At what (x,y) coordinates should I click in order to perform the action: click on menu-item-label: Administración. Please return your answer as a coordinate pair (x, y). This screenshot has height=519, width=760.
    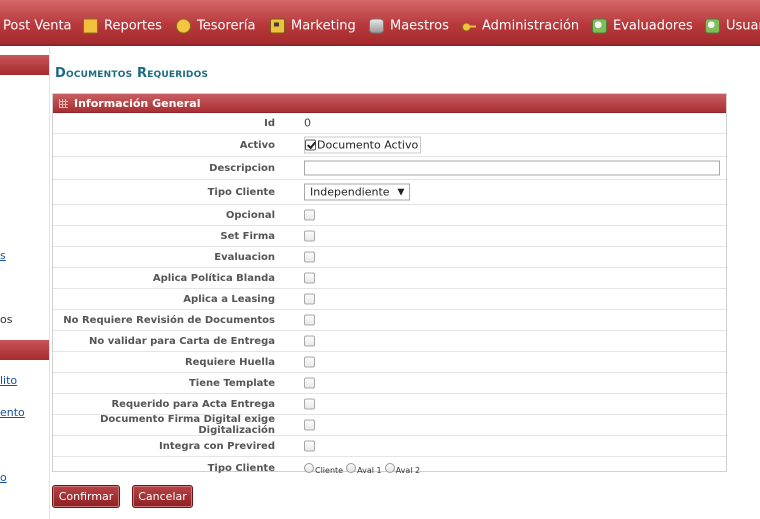
    Looking at the image, I should click on (531, 26).